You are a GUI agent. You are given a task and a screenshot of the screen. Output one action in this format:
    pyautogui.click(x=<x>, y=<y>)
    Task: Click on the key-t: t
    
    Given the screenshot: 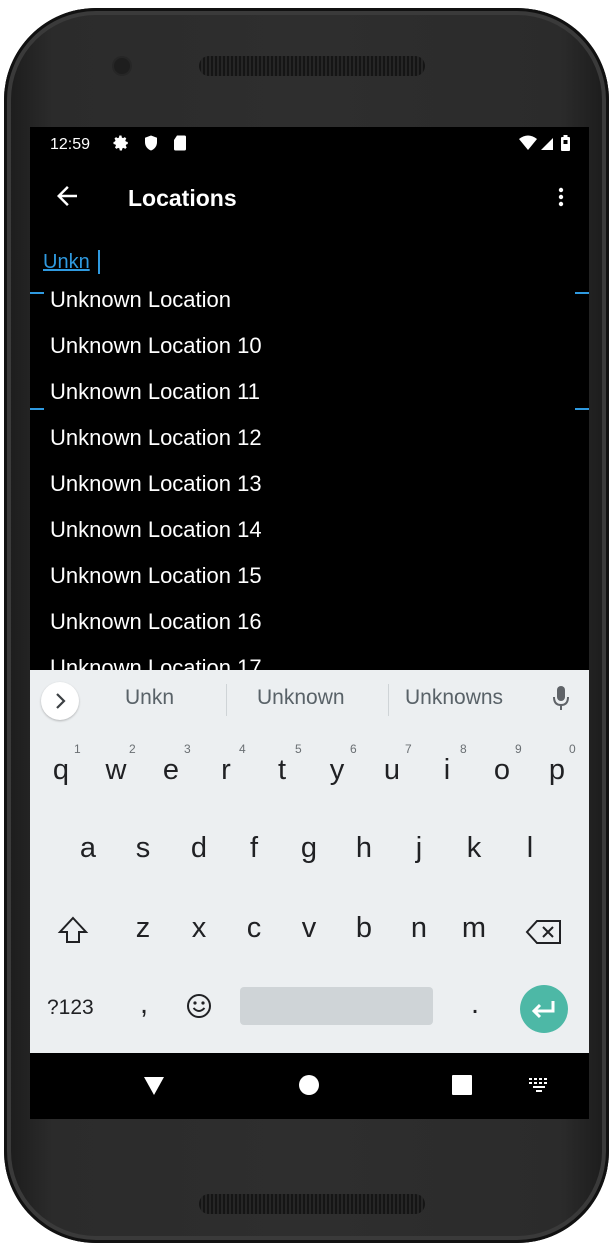 What is the action you would take?
    pyautogui.click(x=282, y=770)
    